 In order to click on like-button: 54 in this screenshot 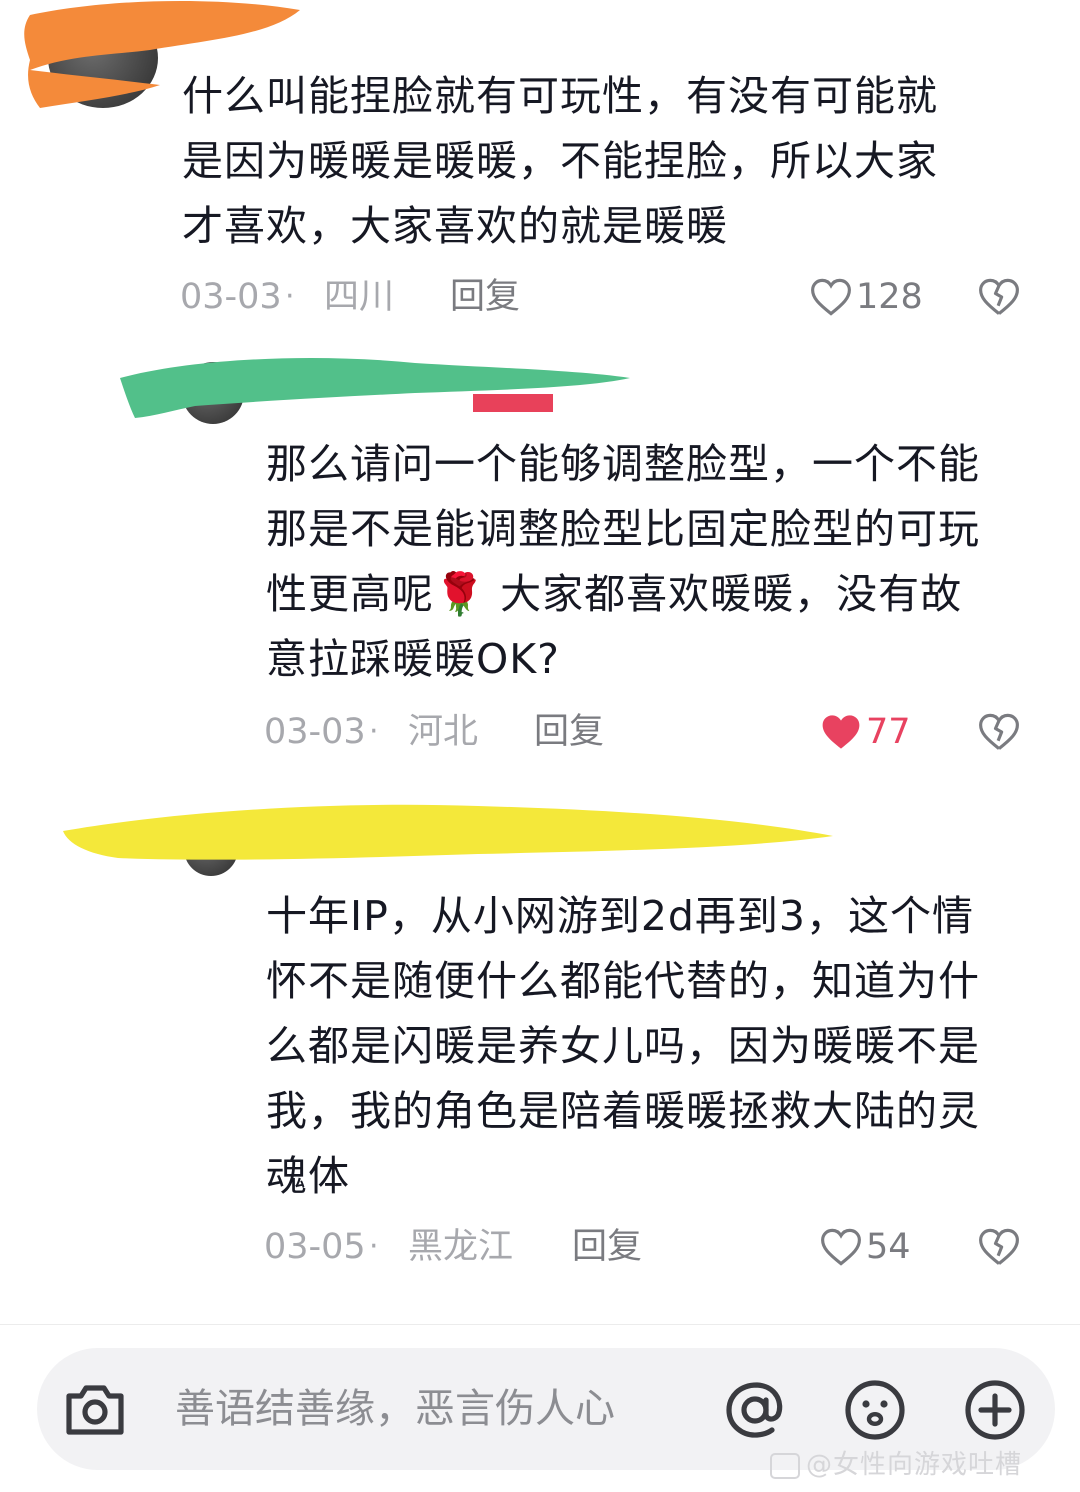, I will do `click(865, 1247)`.